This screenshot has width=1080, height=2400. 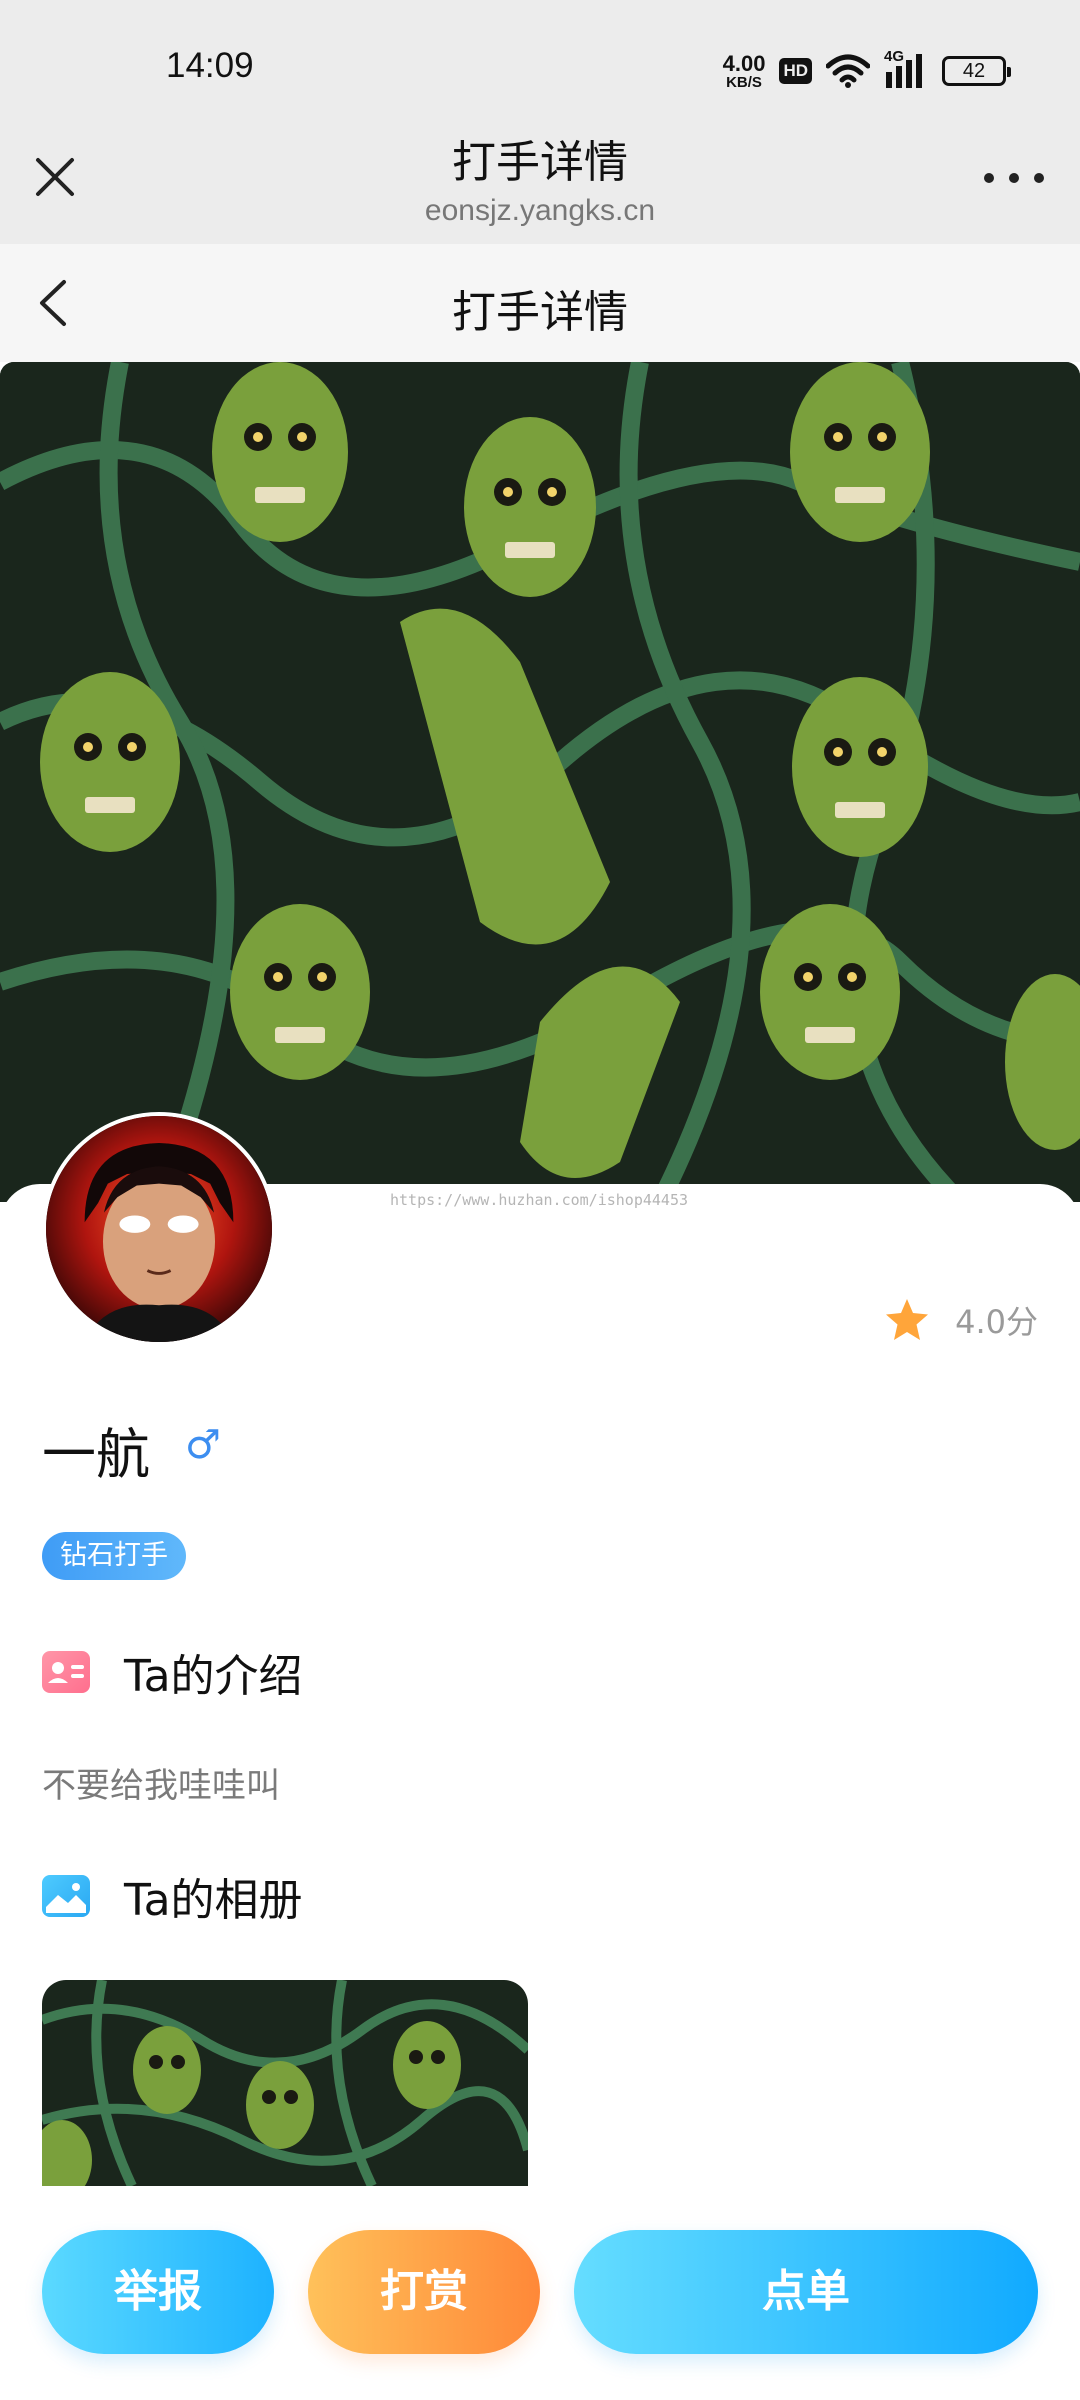 I want to click on report-button: 举报, so click(x=158, y=2292).